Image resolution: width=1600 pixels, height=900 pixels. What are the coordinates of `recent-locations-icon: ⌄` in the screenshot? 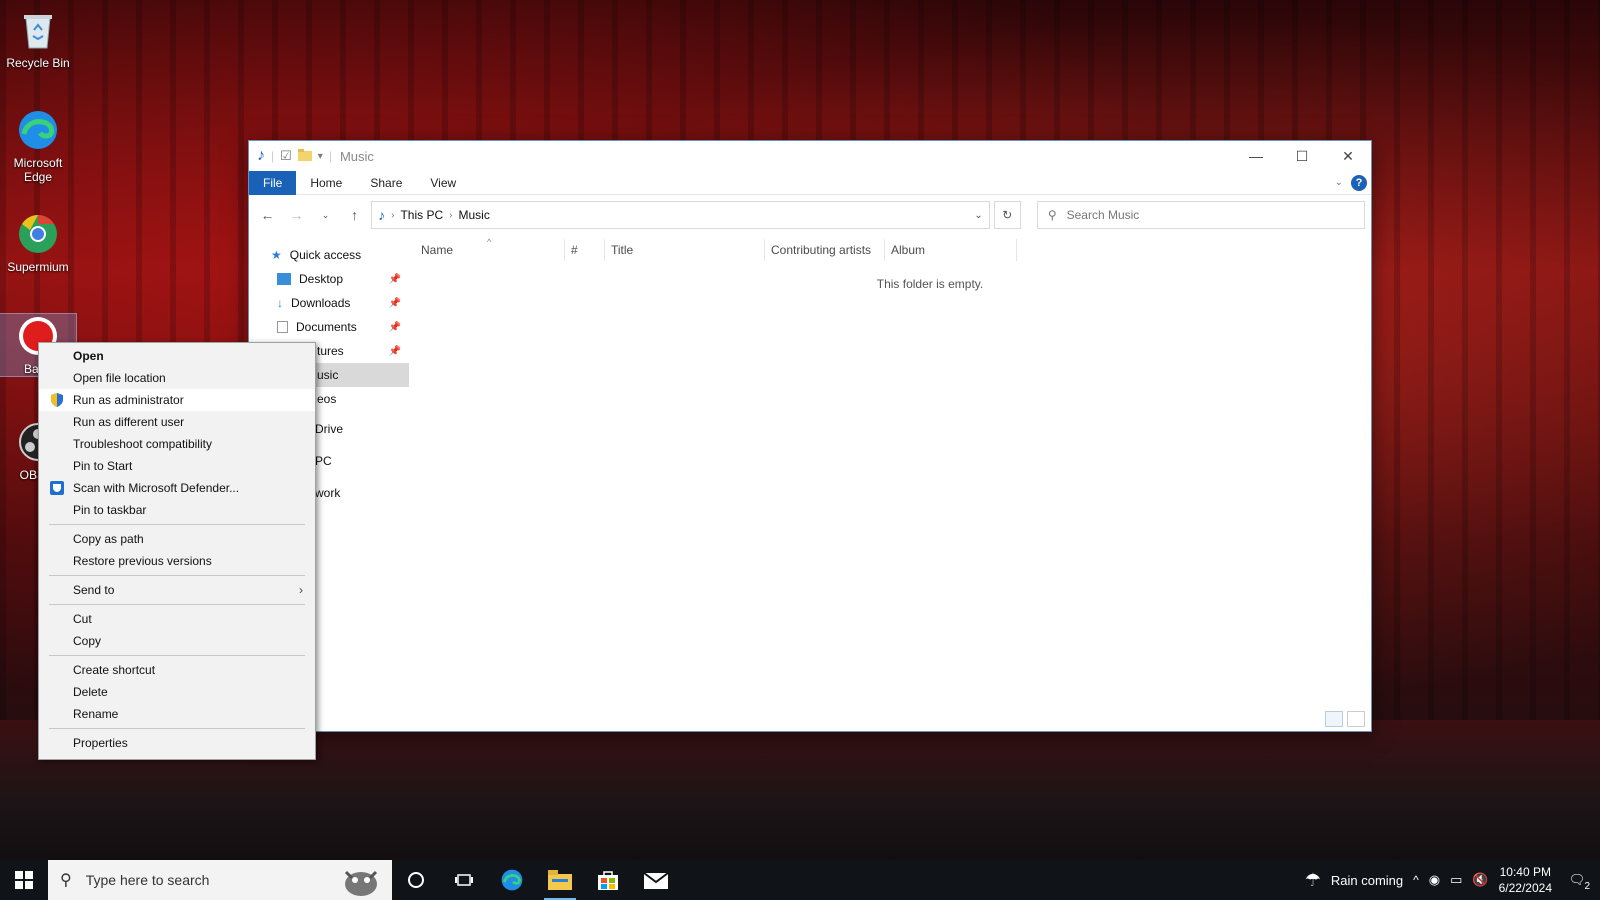 It's located at (325, 215).